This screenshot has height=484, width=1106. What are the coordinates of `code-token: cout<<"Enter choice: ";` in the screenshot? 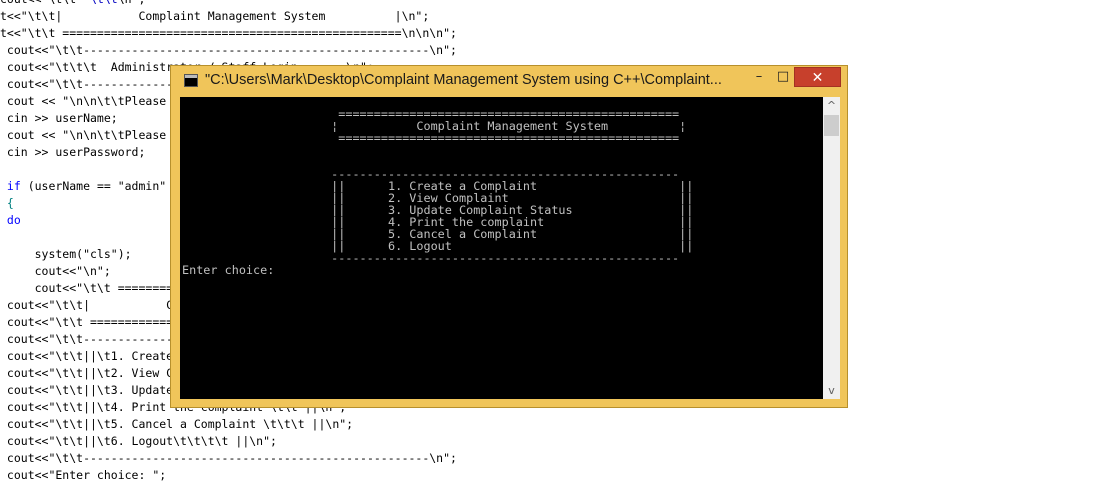 It's located at (83, 475).